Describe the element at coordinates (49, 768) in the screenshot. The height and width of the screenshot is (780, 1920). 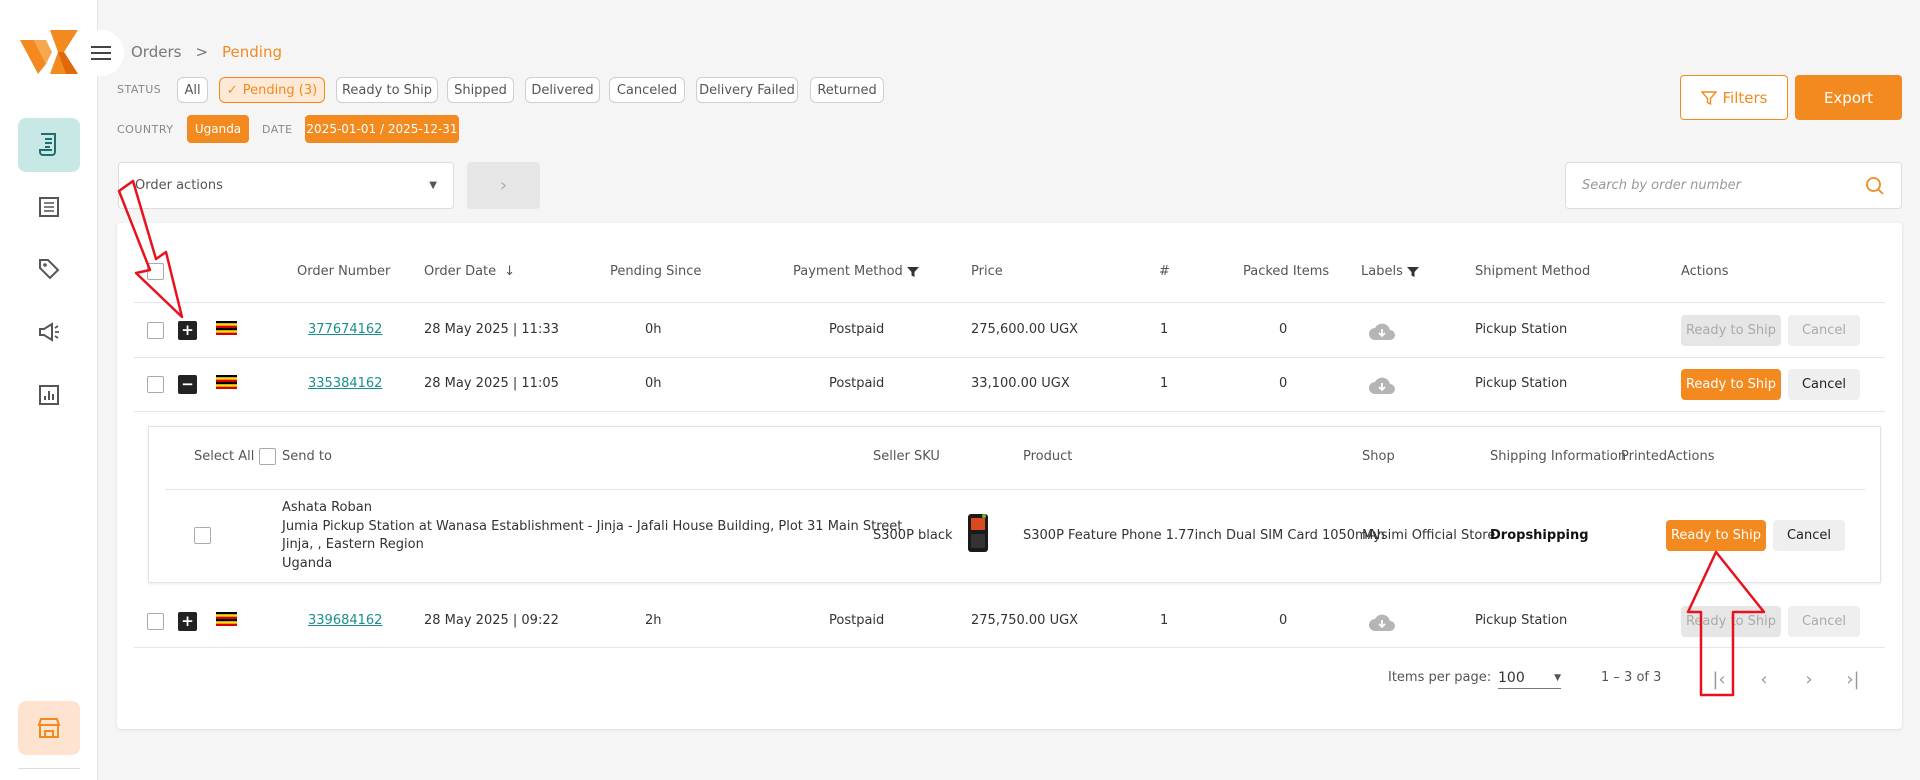
I see `sidebar-divider` at that location.